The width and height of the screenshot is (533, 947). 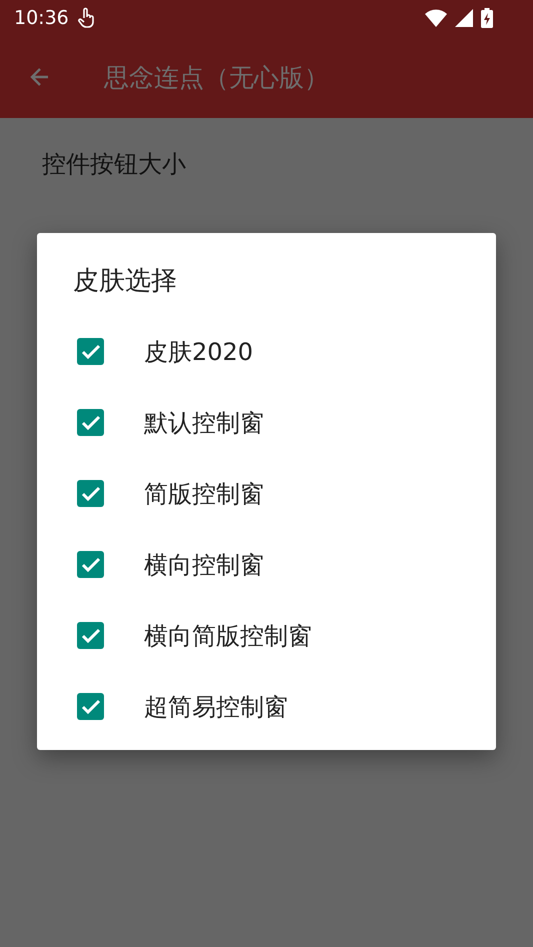 What do you see at coordinates (228, 636) in the screenshot?
I see `option-label: 横向简版控制窗` at bounding box center [228, 636].